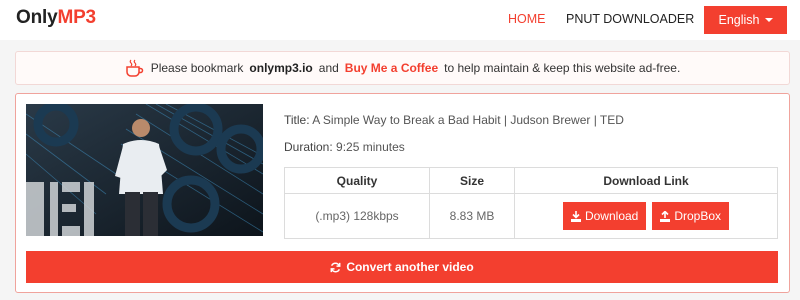  Describe the element at coordinates (281, 68) in the screenshot. I see `notice-site-name: onlymp3.io` at that location.